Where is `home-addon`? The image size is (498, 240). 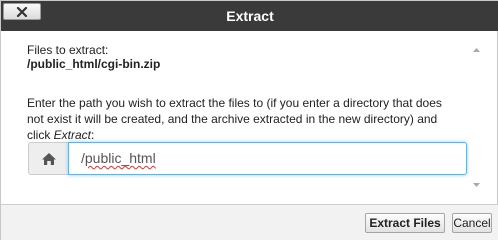
home-addon is located at coordinates (48, 158).